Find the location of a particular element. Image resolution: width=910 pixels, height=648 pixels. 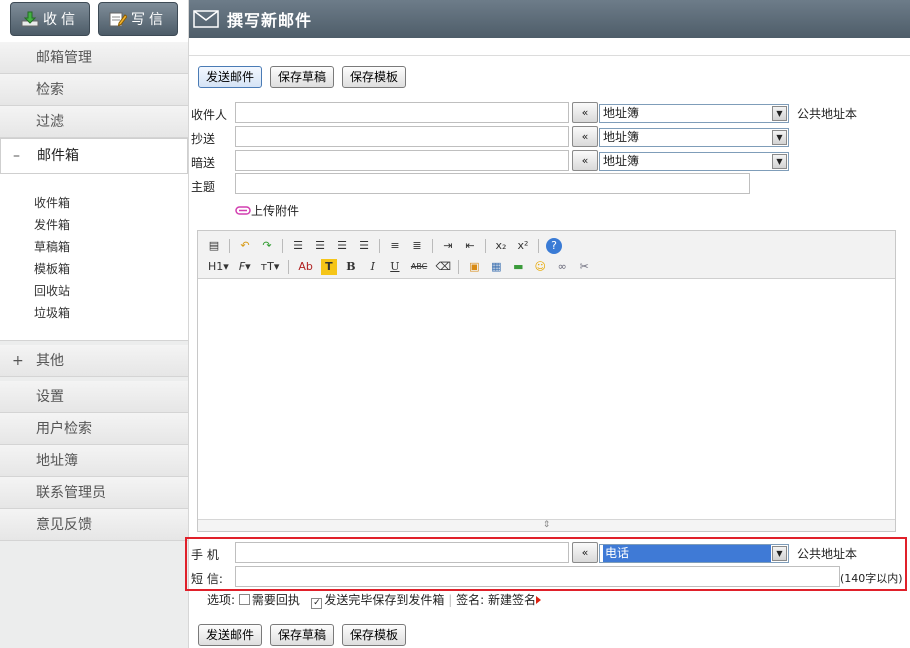

text-color-button: Ab is located at coordinates (305, 267).